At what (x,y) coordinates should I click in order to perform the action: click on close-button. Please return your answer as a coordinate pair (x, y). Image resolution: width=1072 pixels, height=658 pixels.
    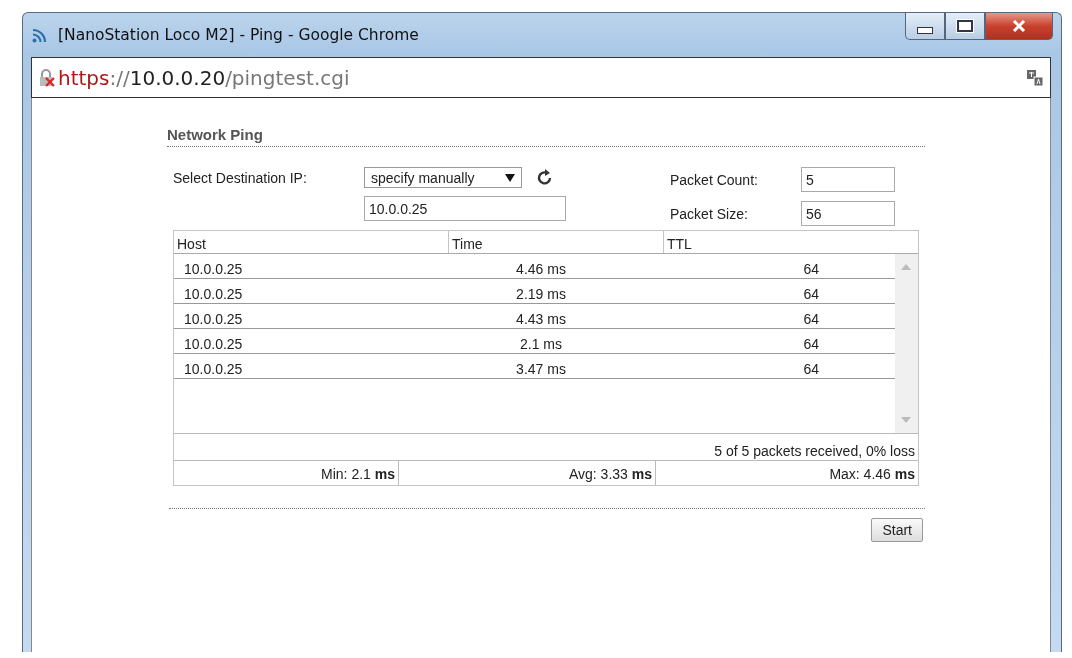
    Looking at the image, I should click on (1019, 26).